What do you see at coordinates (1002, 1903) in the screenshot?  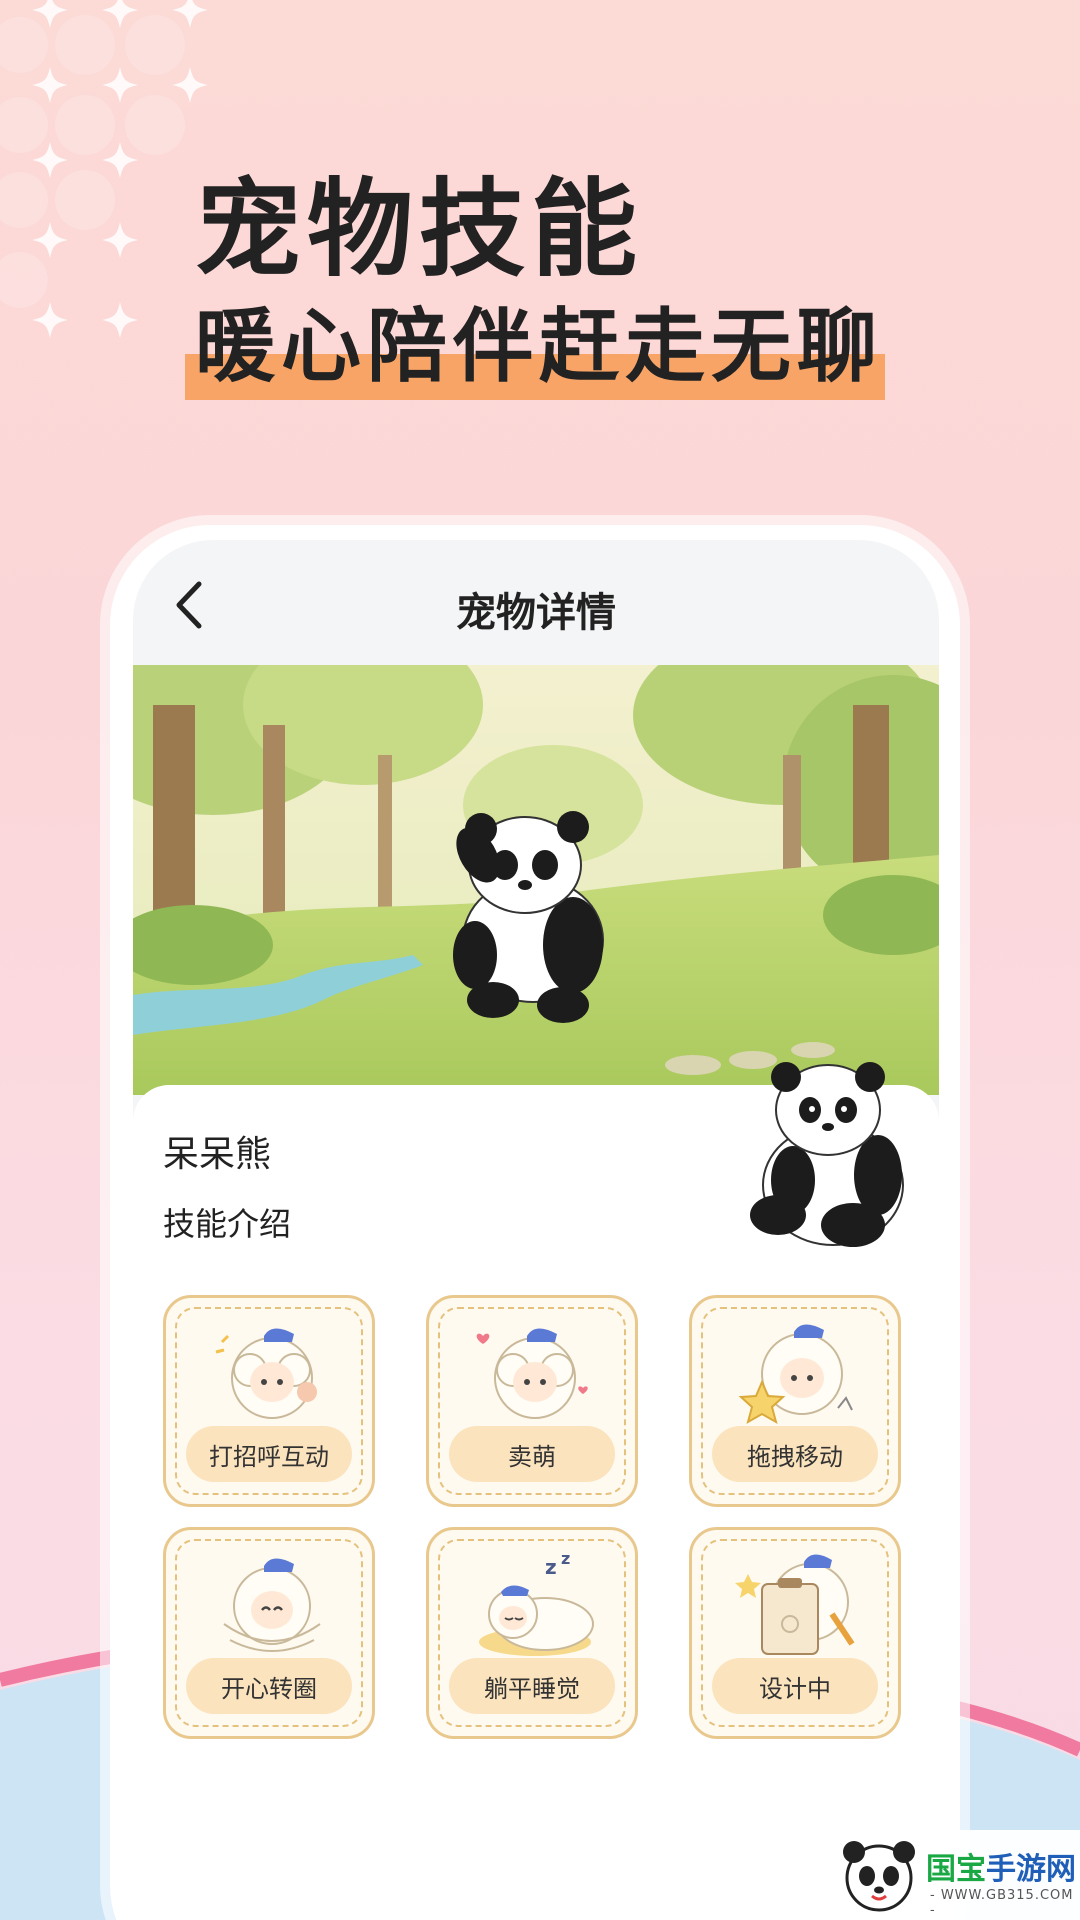 I see `watermark-url: - WWW.GB315.COM -` at bounding box center [1002, 1903].